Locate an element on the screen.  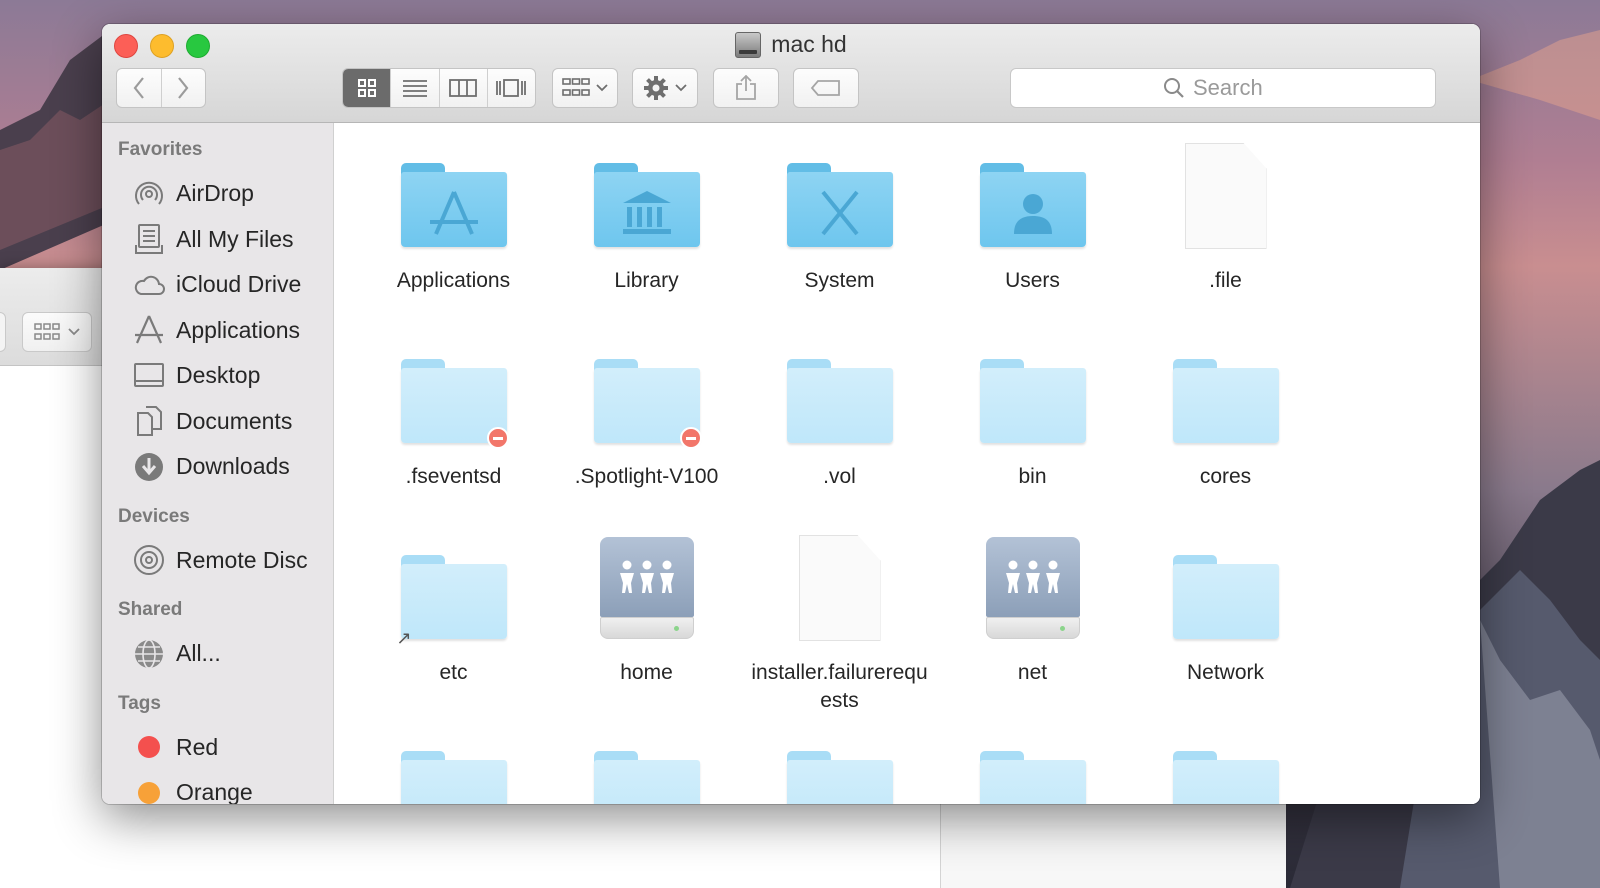
file-item-vol: .vol is located at coordinates (839, 431).